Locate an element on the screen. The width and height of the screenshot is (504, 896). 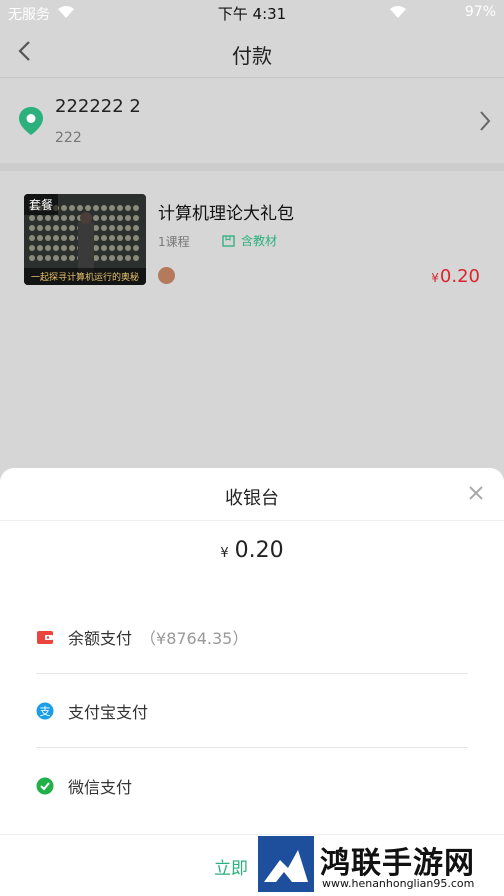
wallet-icon is located at coordinates (45, 637).